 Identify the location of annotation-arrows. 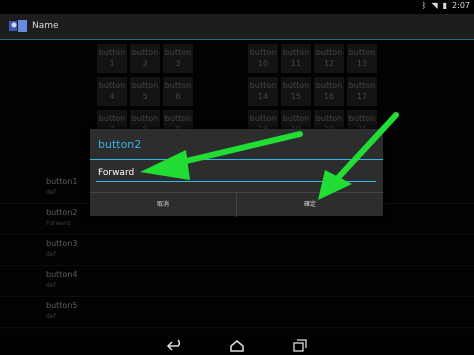
(269, 156).